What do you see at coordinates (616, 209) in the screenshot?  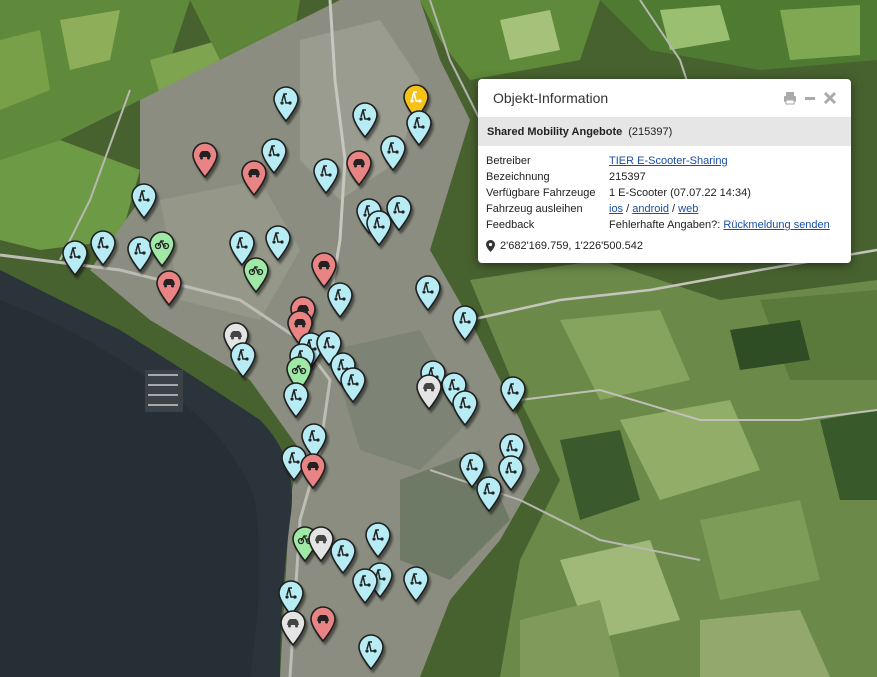 I see `ios-link: ios` at bounding box center [616, 209].